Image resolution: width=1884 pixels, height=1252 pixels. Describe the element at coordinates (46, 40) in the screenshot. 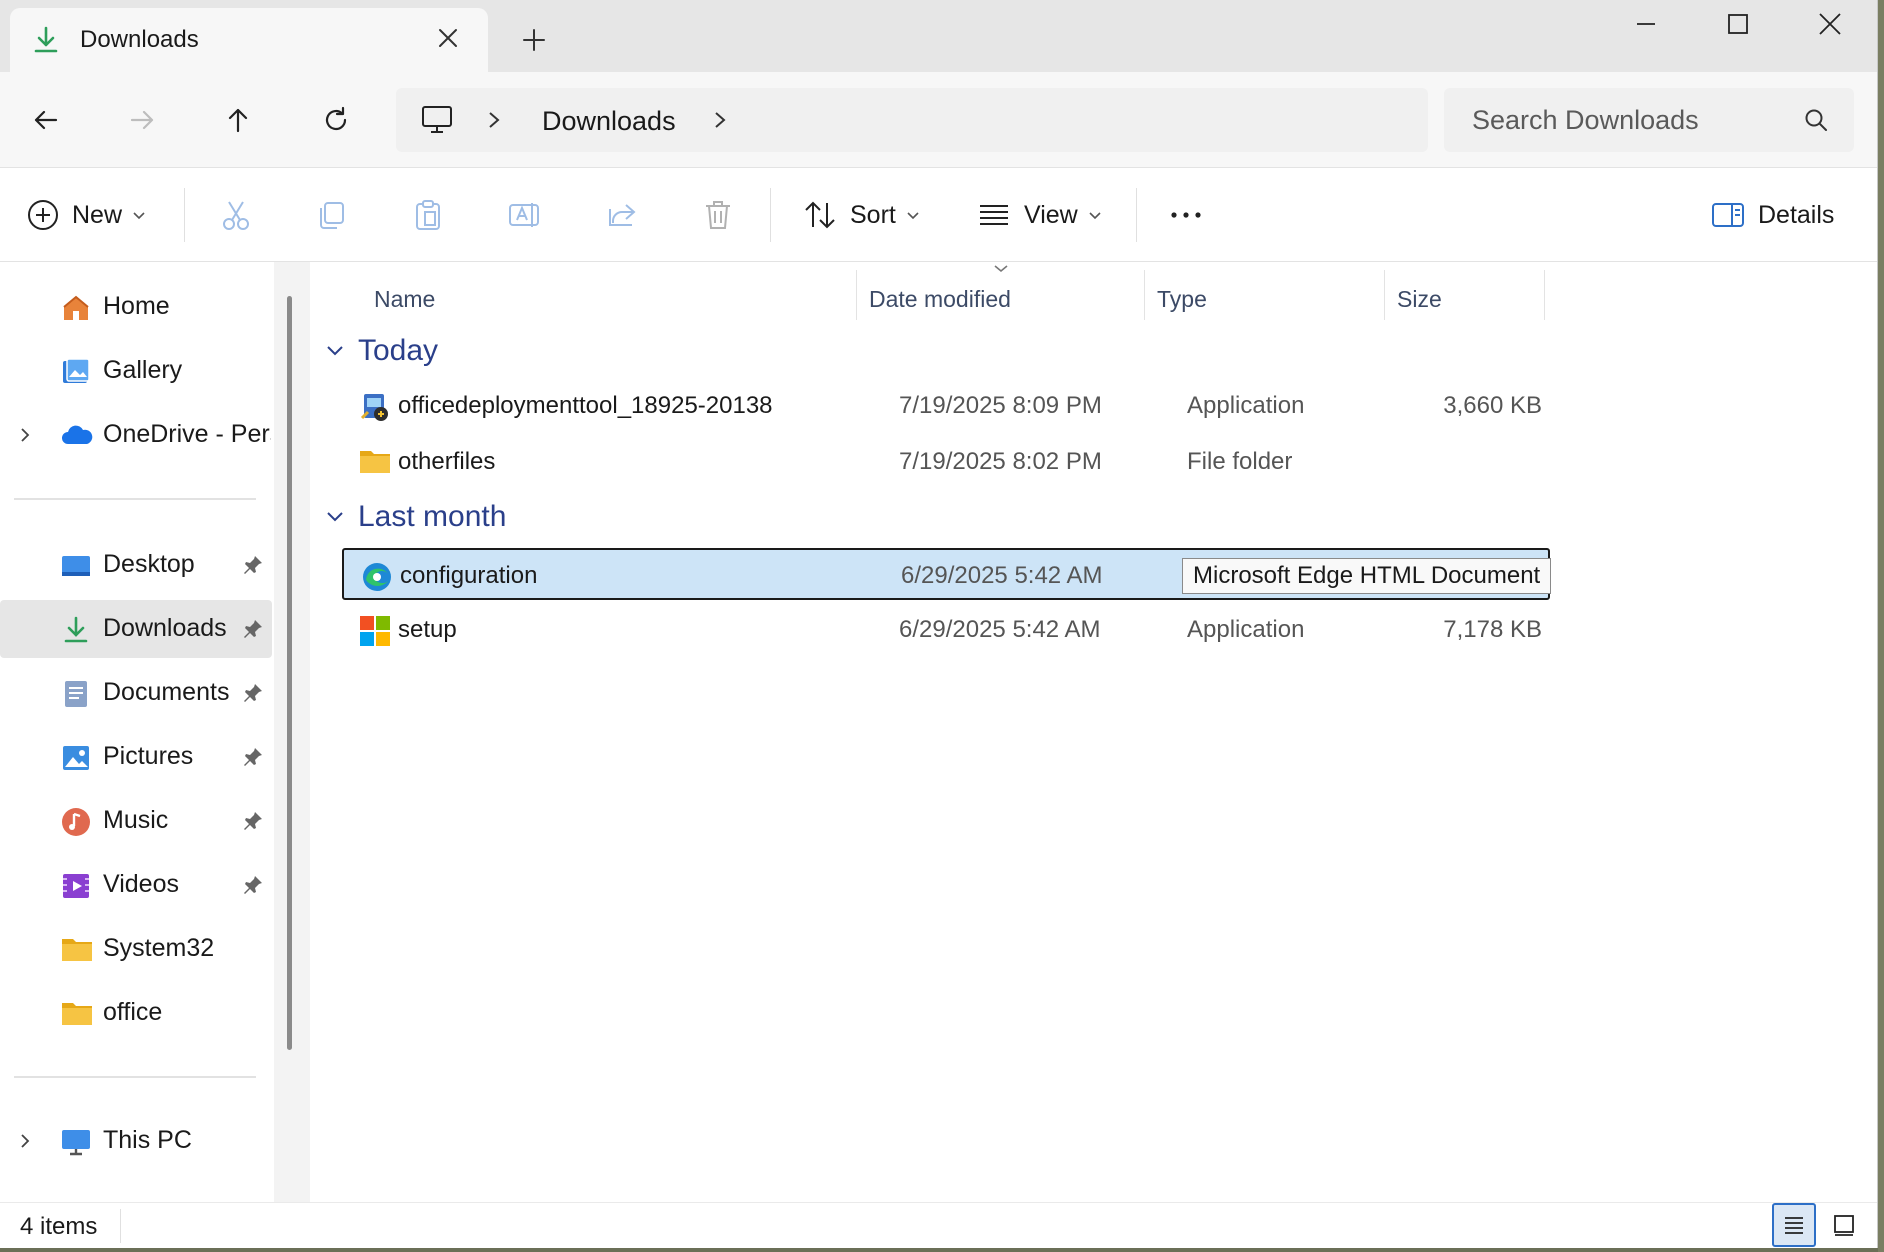

I see `download-arrow-icon` at that location.